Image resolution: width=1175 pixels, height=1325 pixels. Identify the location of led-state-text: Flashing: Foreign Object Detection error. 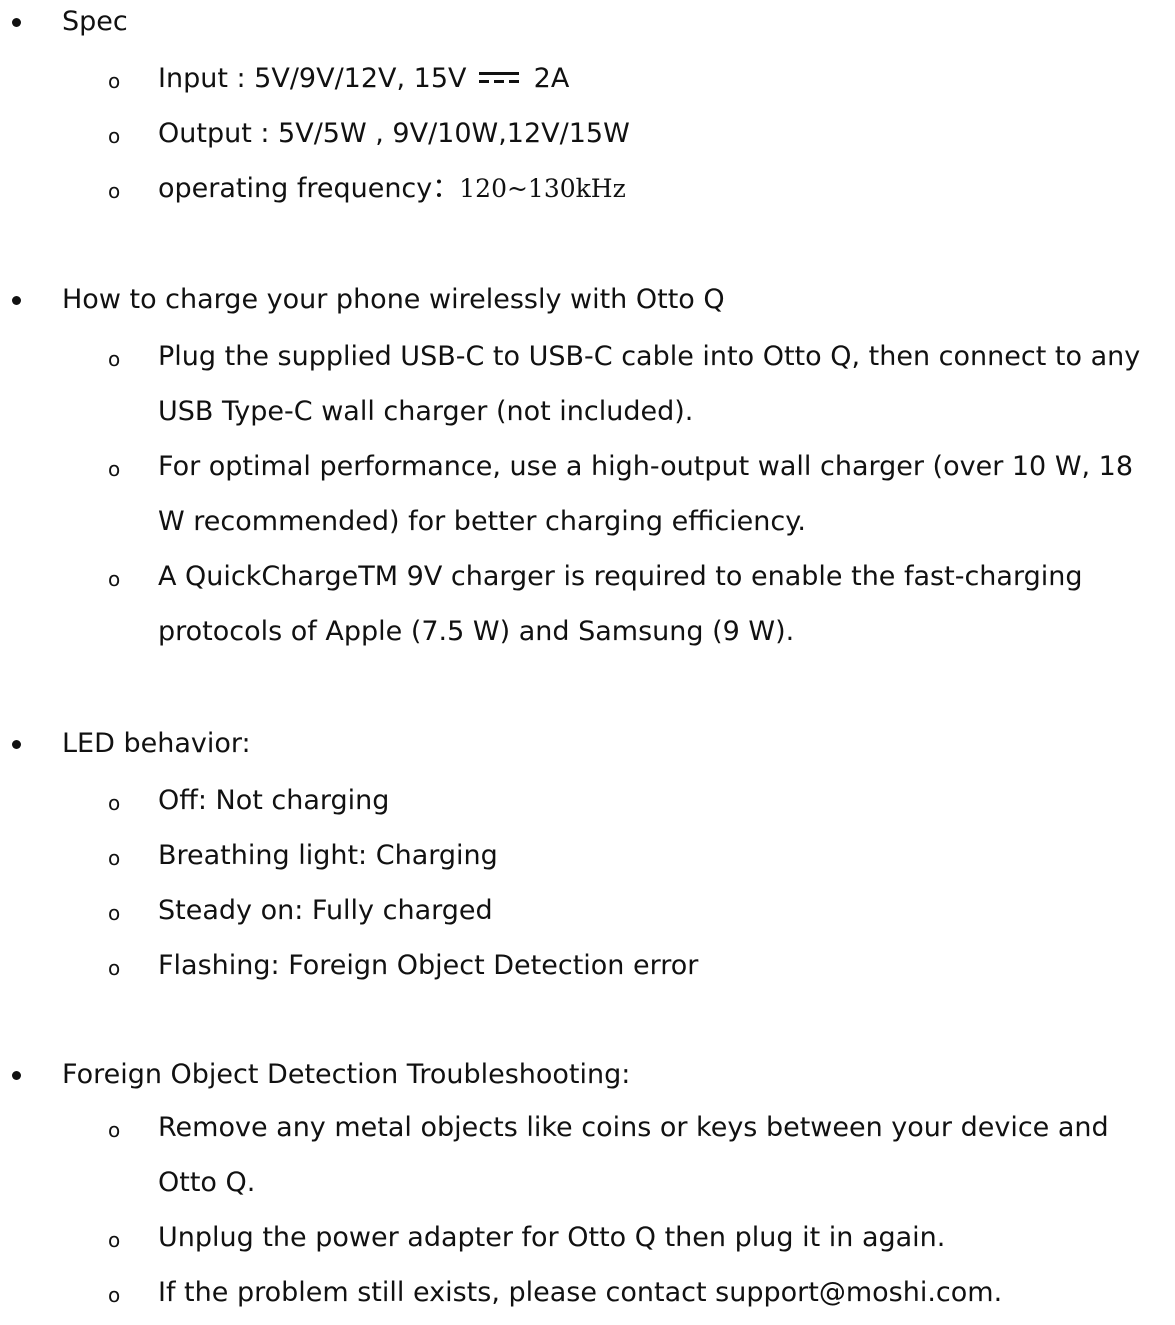
(428, 965).